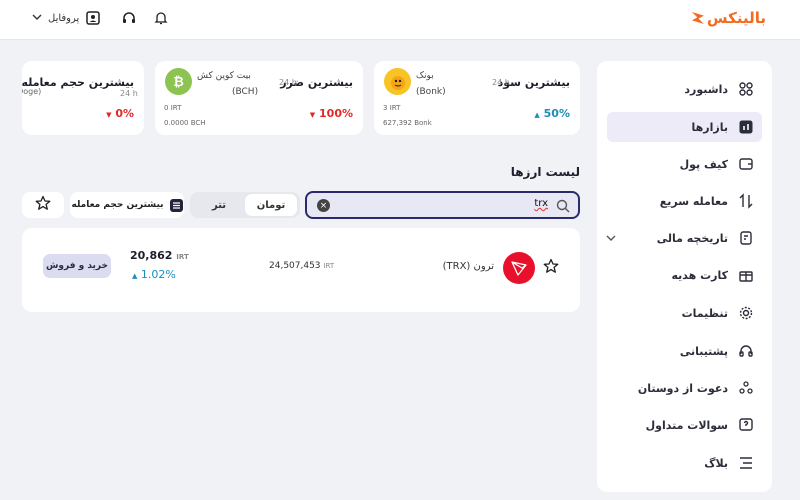  Describe the element at coordinates (456, 266) in the screenshot. I see `coin-symbol: (TRX)` at that location.